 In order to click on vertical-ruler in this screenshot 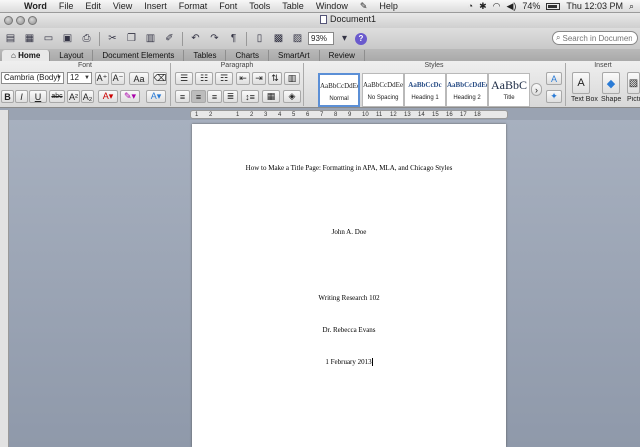, I will do `click(4, 278)`.